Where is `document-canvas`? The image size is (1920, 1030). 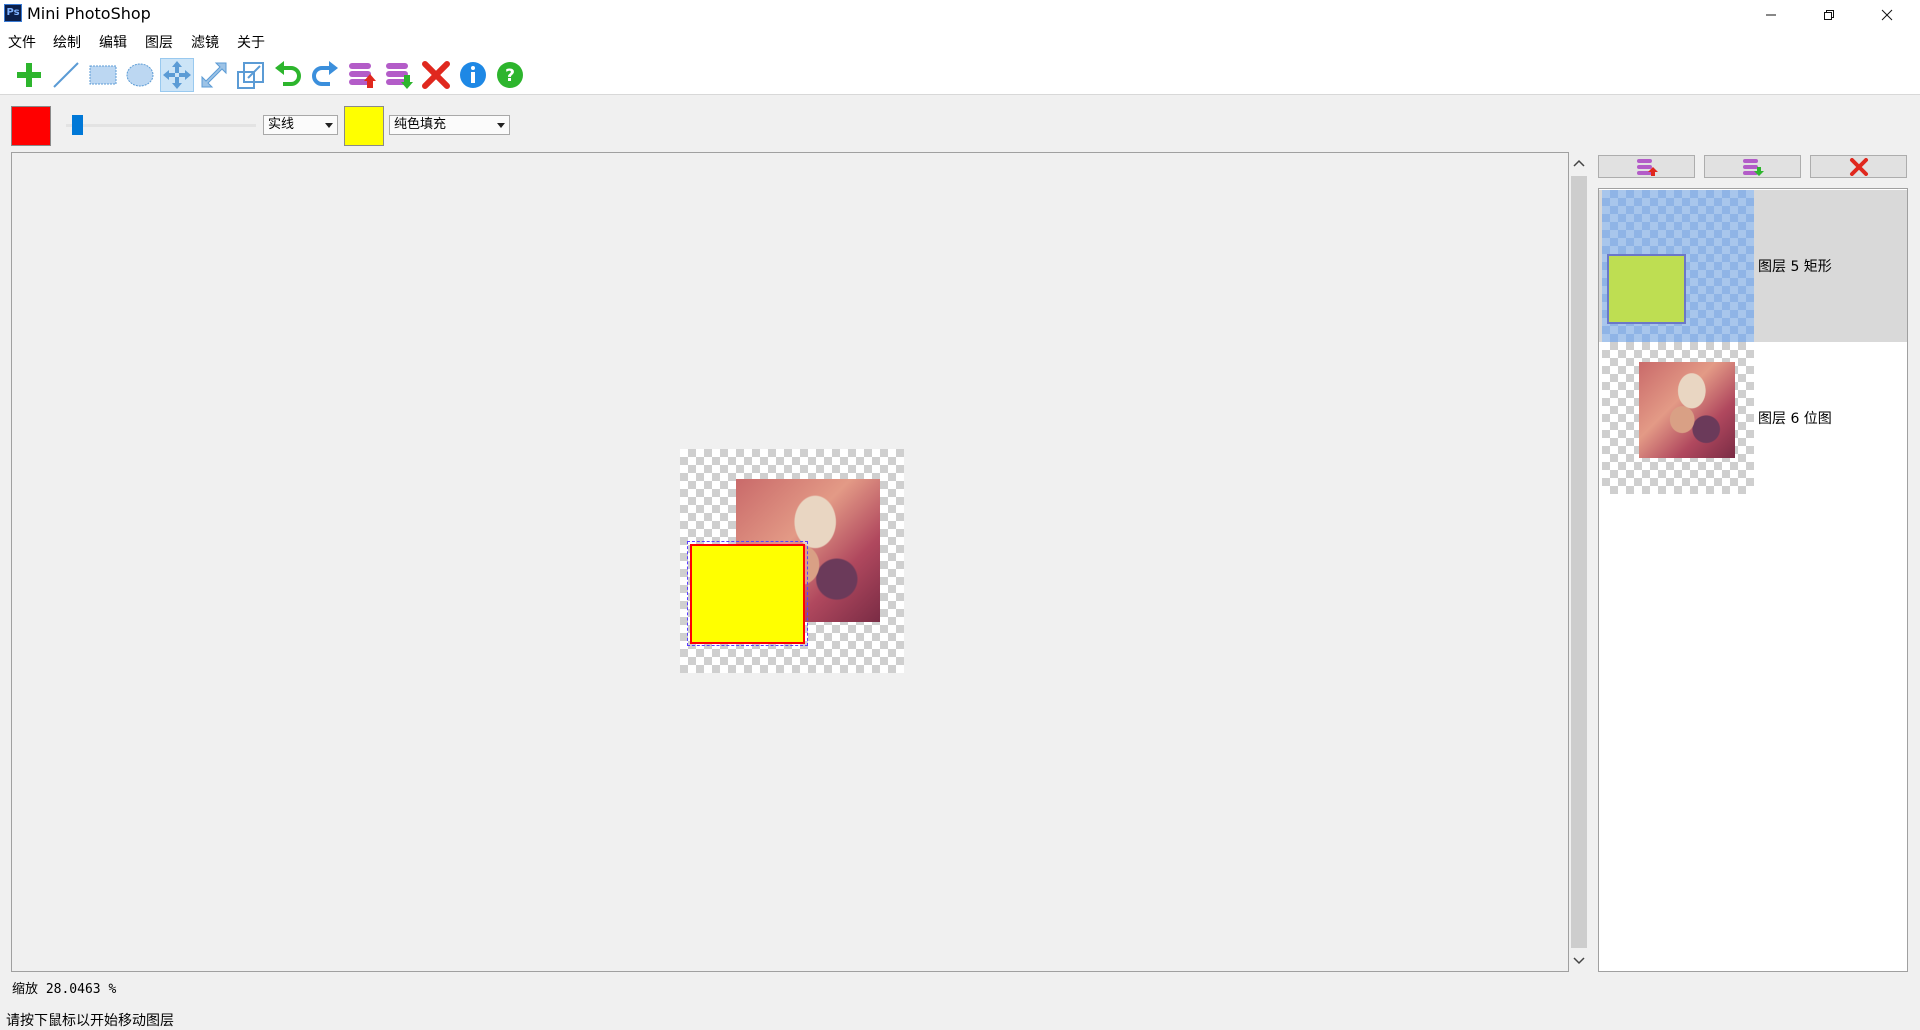
document-canvas is located at coordinates (792, 561).